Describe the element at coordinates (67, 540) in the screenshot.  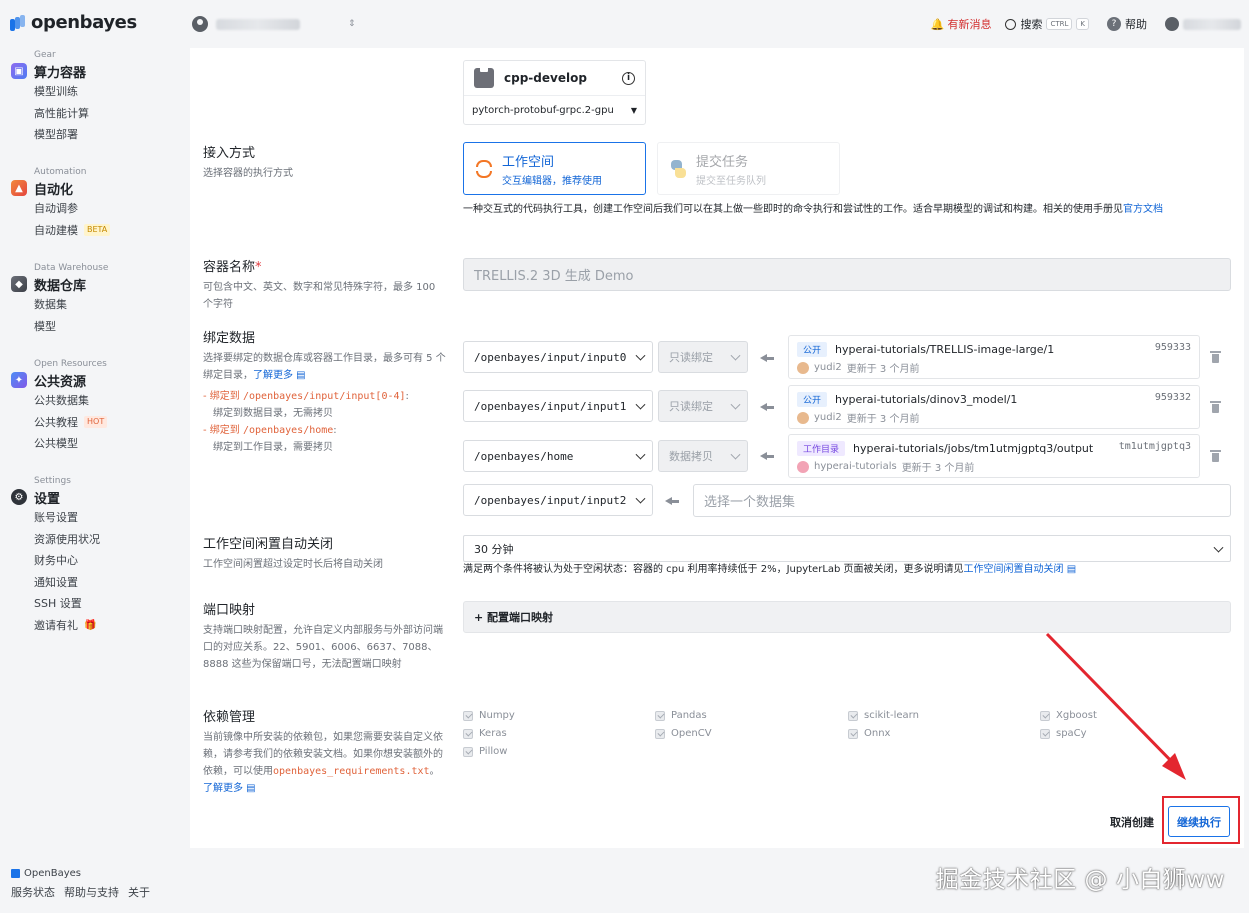
I see `sidebar-item-usage: 资源使用状况` at that location.